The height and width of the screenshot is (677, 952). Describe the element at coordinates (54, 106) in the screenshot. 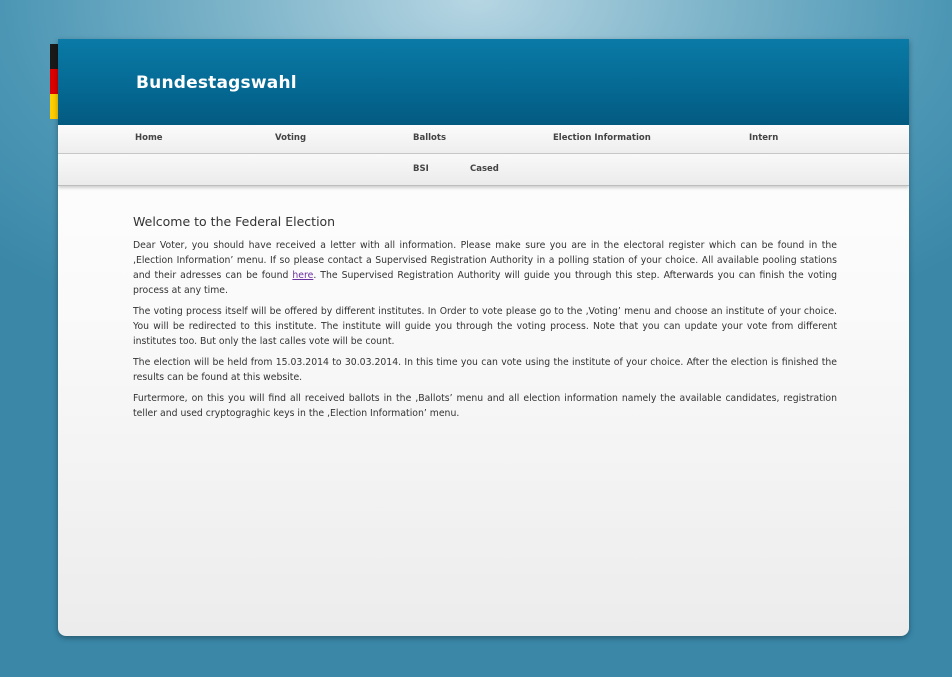

I see `flag-stripe-gold` at that location.